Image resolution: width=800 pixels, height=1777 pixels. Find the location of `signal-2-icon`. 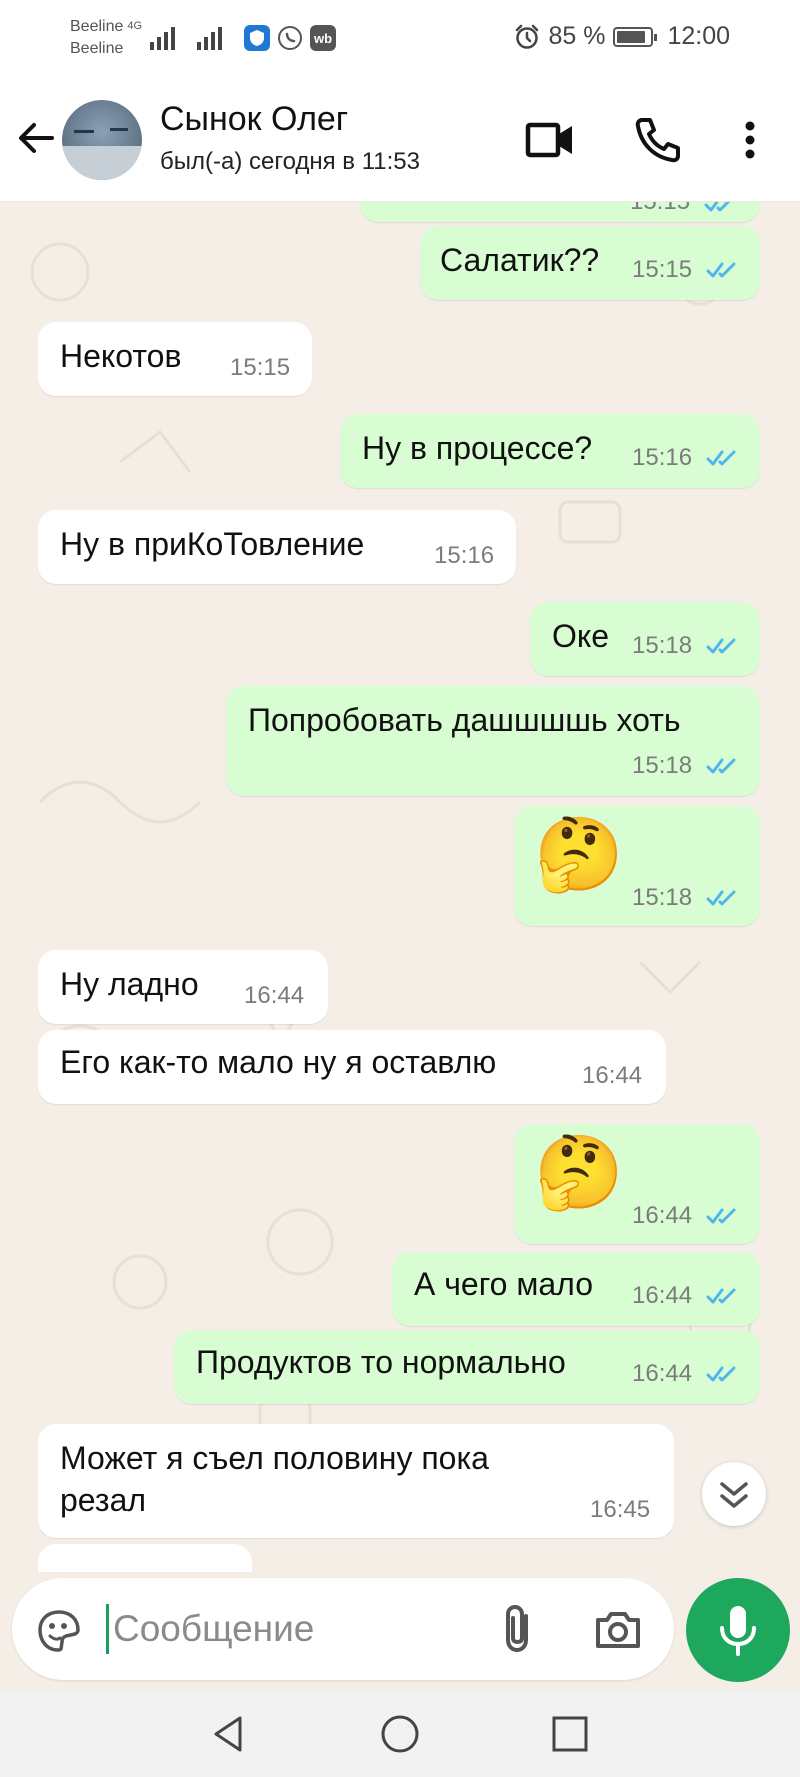

signal-2-icon is located at coordinates (210, 38).